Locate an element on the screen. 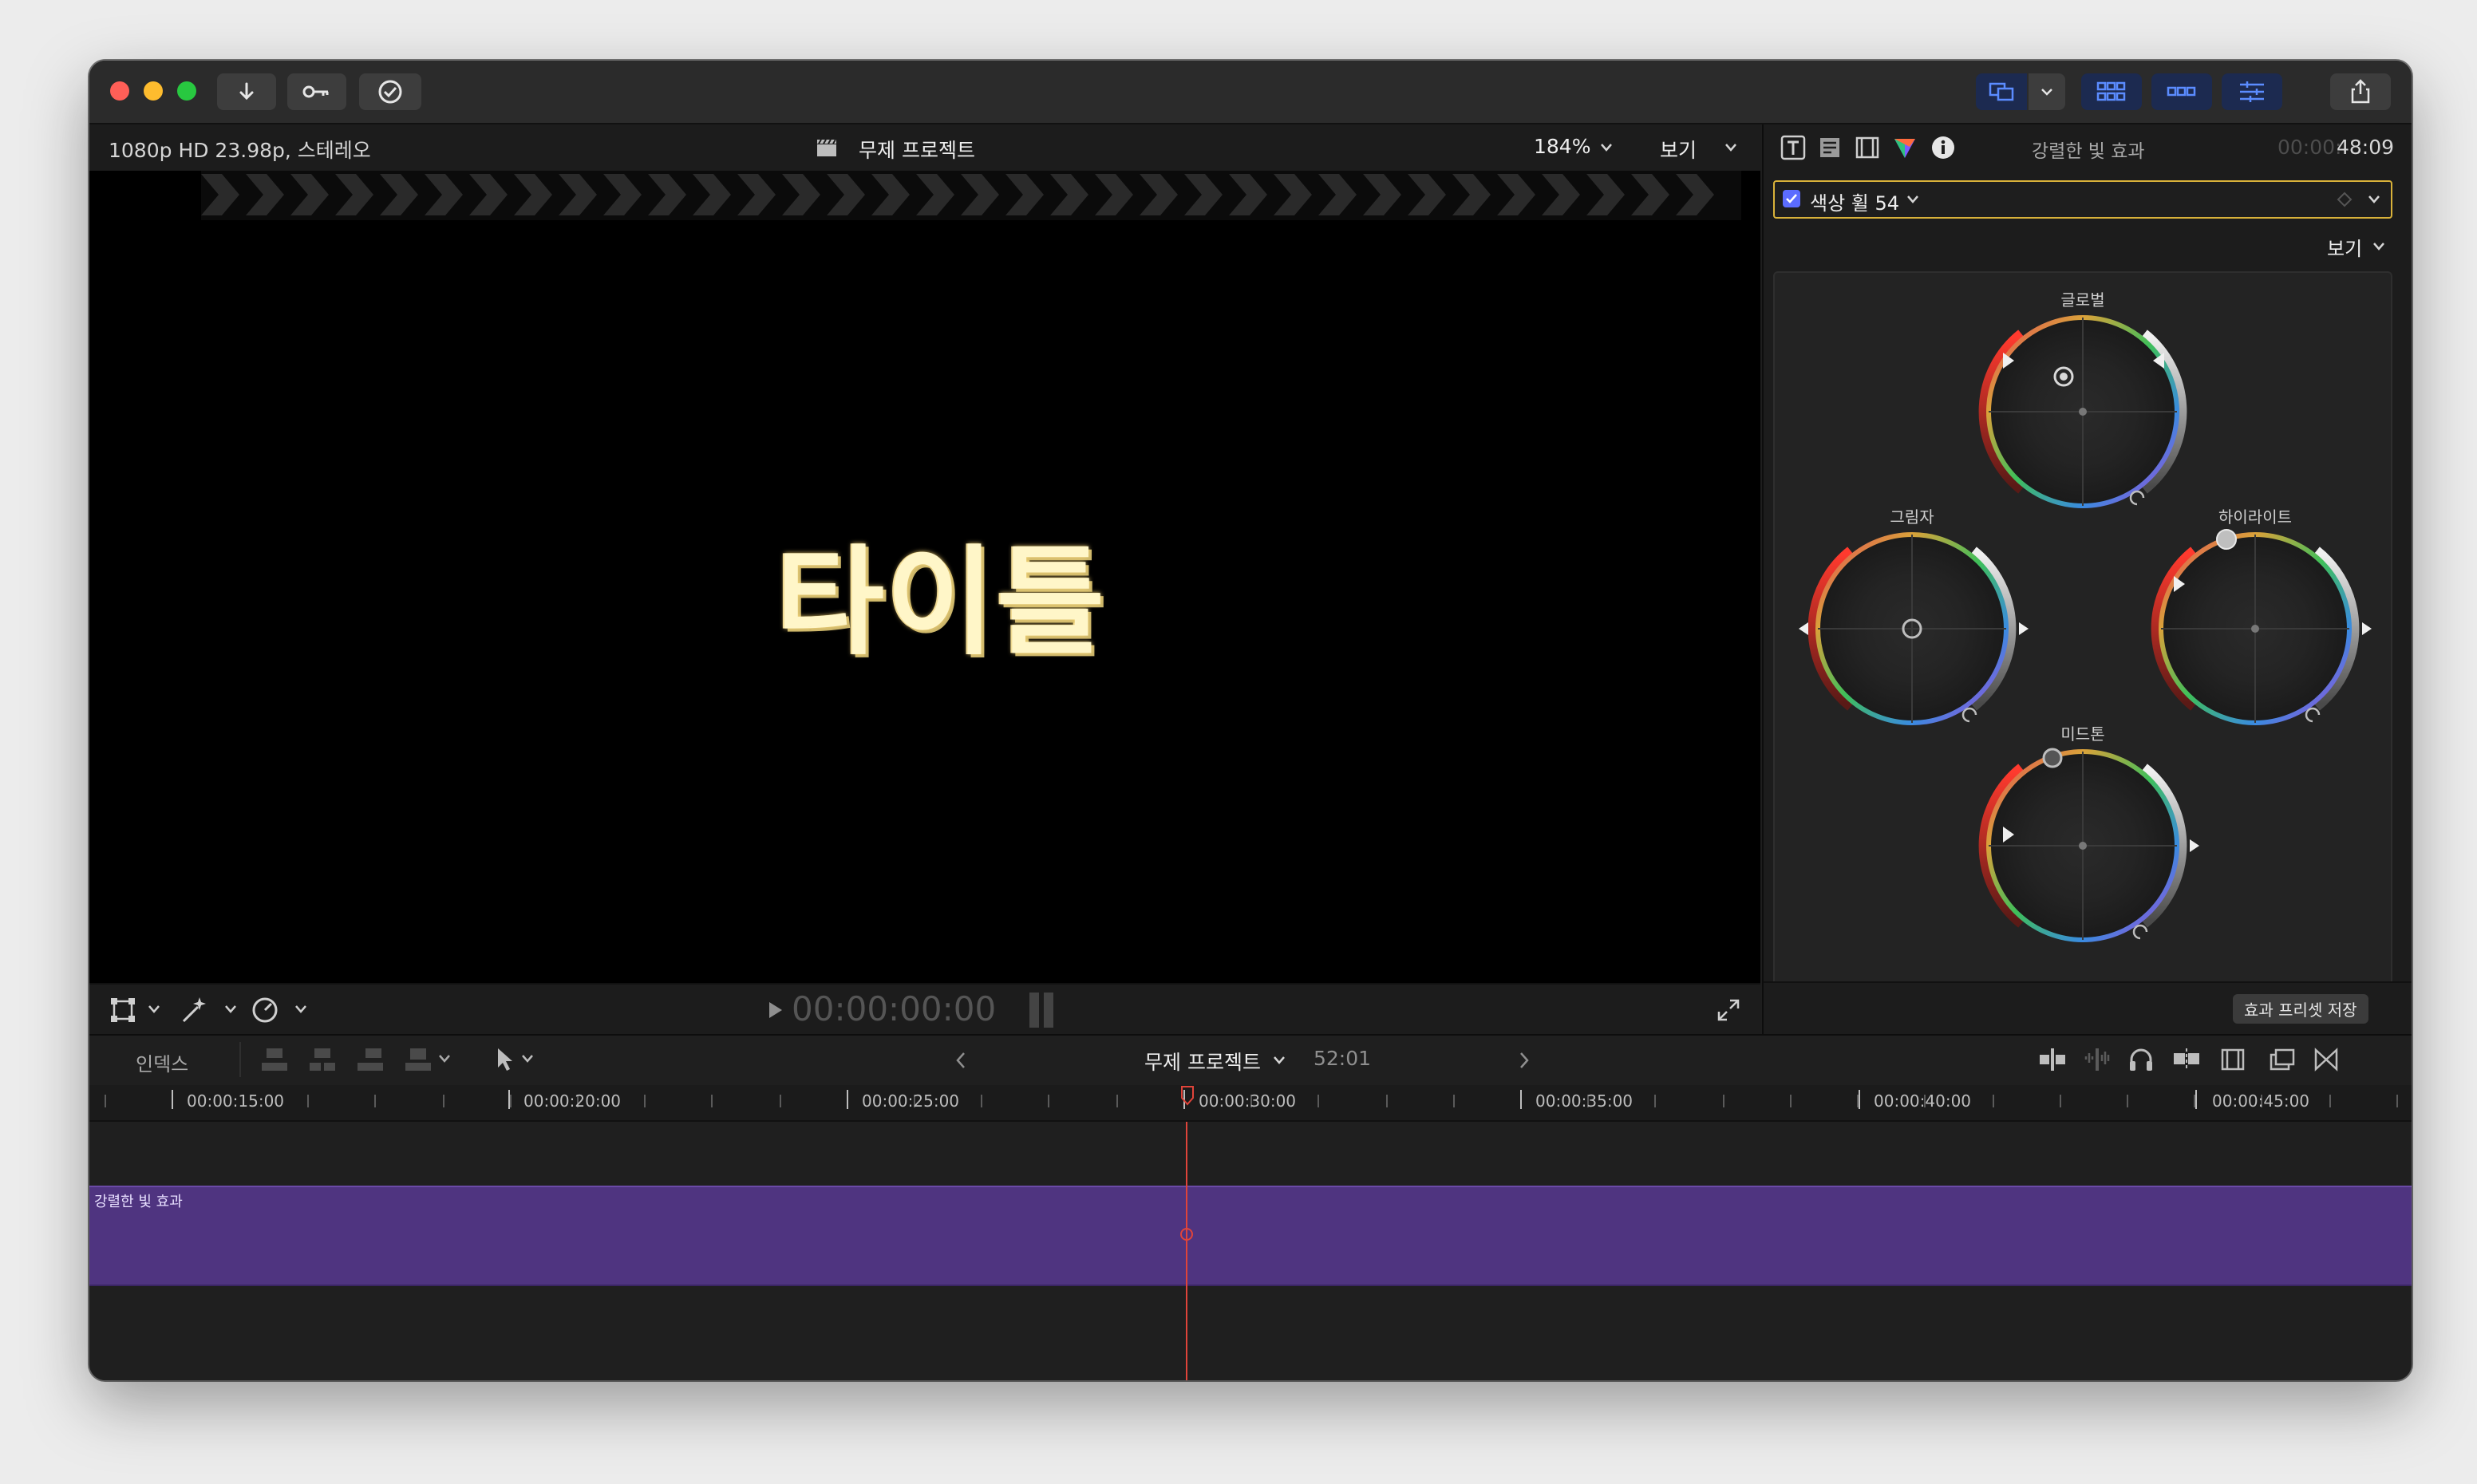 This screenshot has height=1484, width=2477. enhance-magic-wand-icon is located at coordinates (193, 1010).